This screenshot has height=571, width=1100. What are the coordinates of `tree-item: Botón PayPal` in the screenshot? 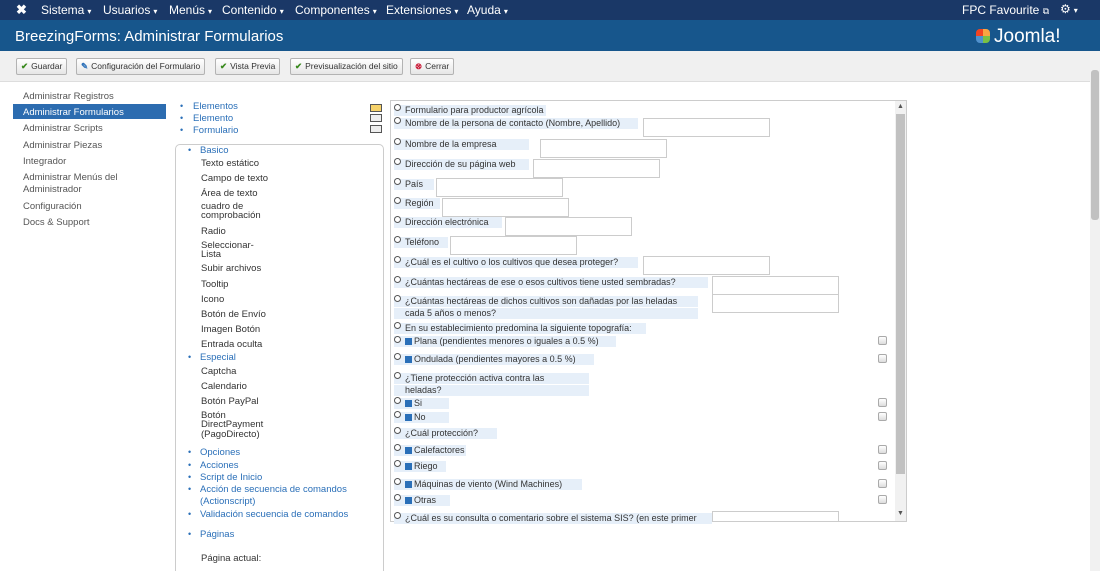 It's located at (230, 401).